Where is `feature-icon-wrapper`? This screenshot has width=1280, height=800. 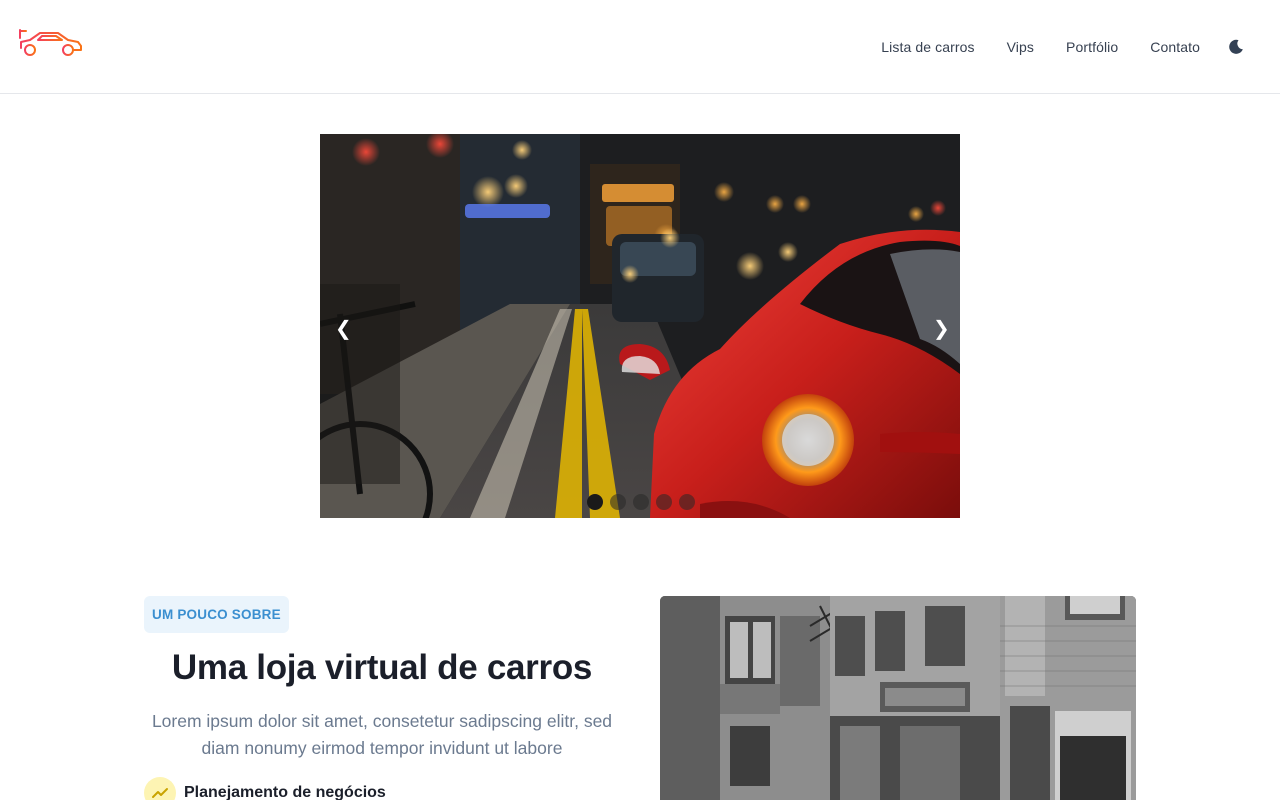
feature-icon-wrapper is located at coordinates (160, 788).